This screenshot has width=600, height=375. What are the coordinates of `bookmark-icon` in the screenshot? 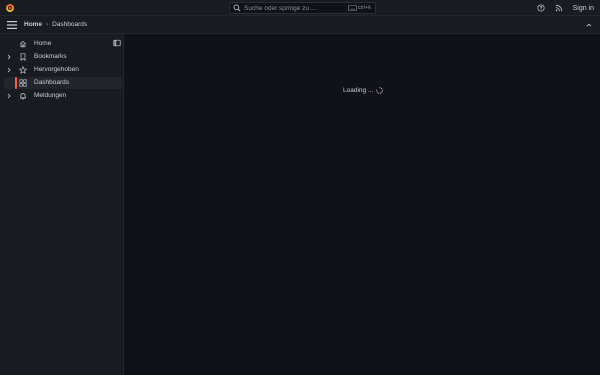 It's located at (23, 57).